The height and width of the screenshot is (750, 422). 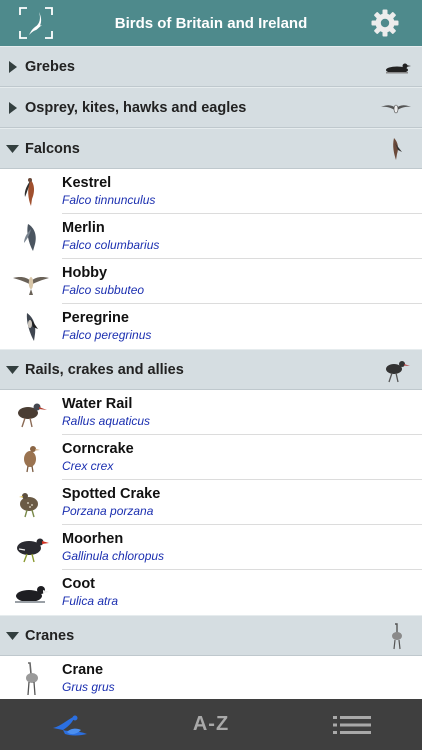 I want to click on moorhen-thumbnail-icon, so click(x=31, y=547).